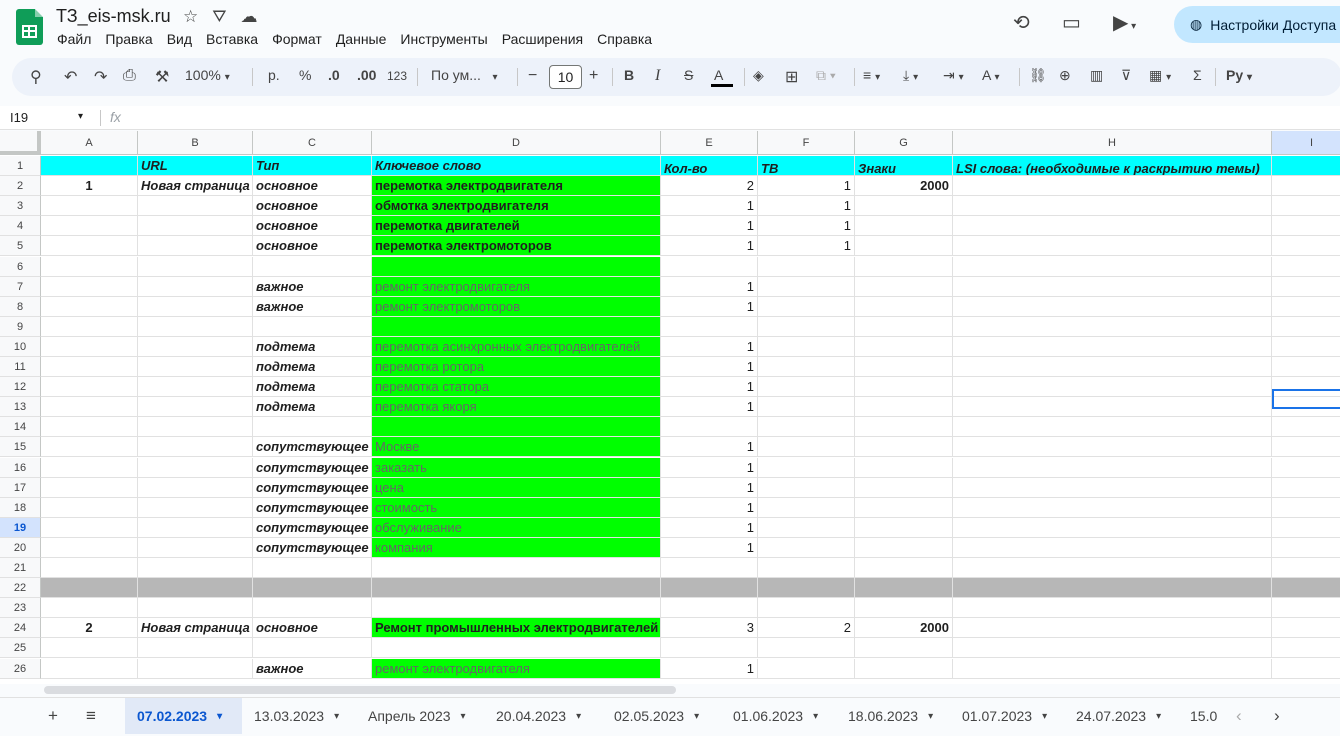 The height and width of the screenshot is (736, 1340). What do you see at coordinates (953, 75) in the screenshot?
I see `text-wrapping-icon: ⇥ ▾` at bounding box center [953, 75].